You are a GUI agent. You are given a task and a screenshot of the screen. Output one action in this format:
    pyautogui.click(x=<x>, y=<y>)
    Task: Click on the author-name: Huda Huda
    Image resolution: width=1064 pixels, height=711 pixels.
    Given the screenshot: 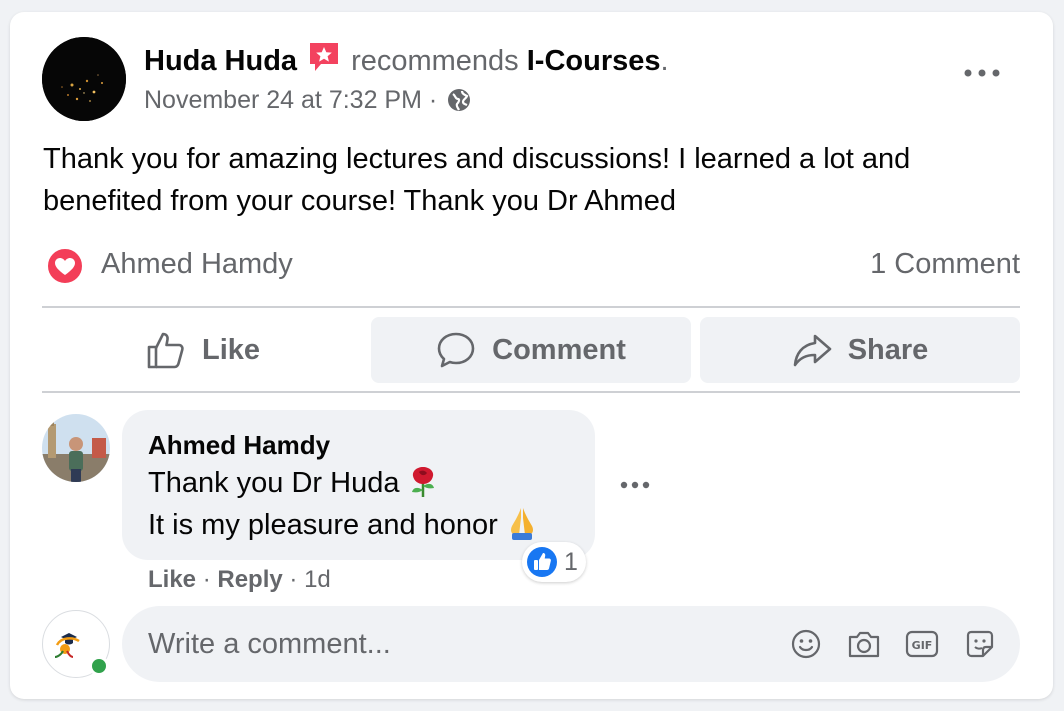 What is the action you would take?
    pyautogui.click(x=220, y=61)
    